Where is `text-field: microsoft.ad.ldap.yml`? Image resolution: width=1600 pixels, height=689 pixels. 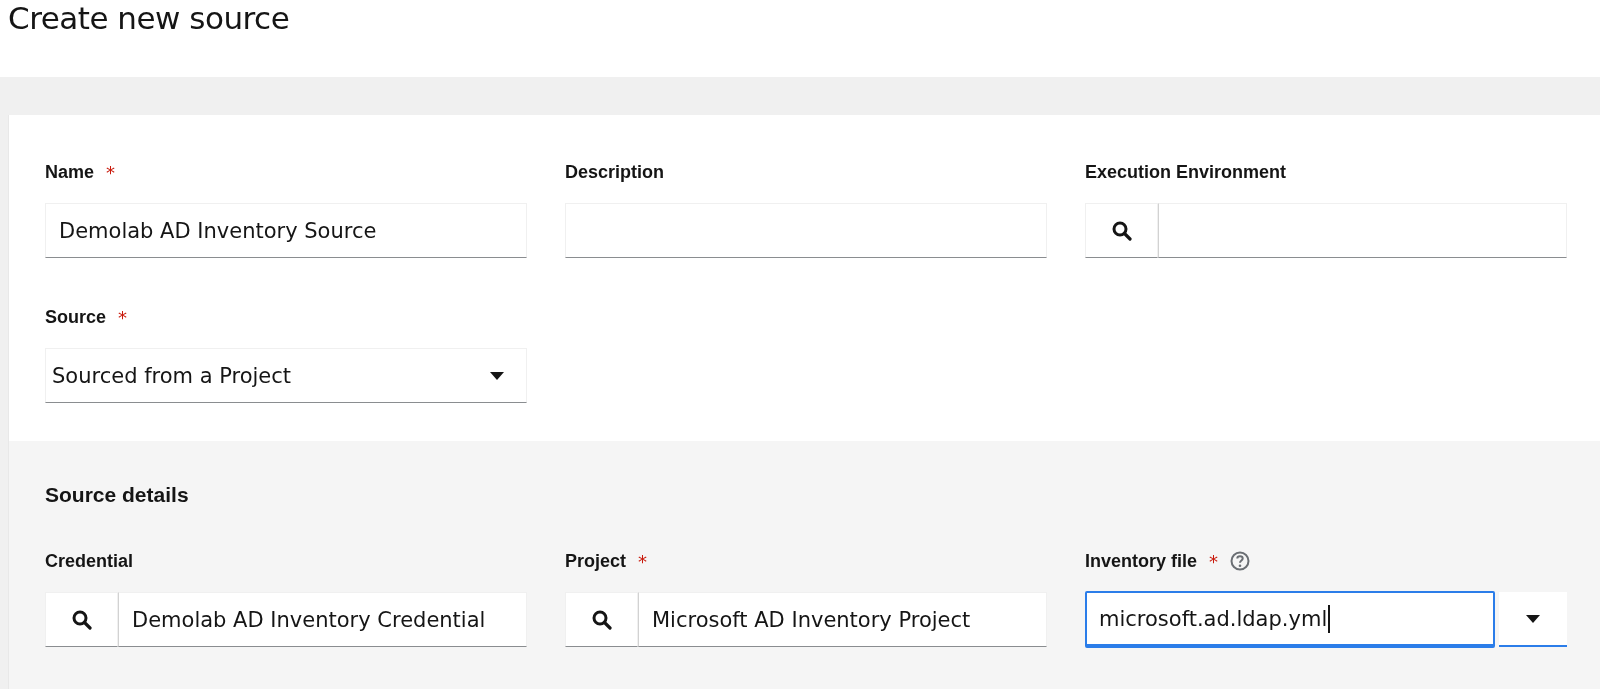
text-field: microsoft.ad.ldap.yml is located at coordinates (1290, 619).